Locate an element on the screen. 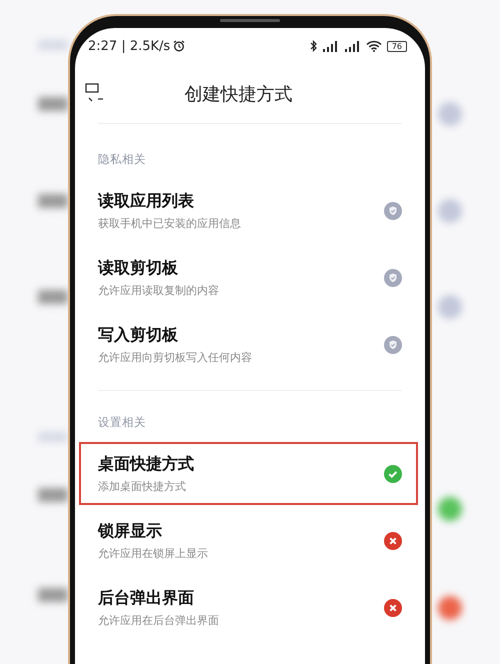 This screenshot has height=664, width=500. page-title: 创建快捷方式 is located at coordinates (239, 94).